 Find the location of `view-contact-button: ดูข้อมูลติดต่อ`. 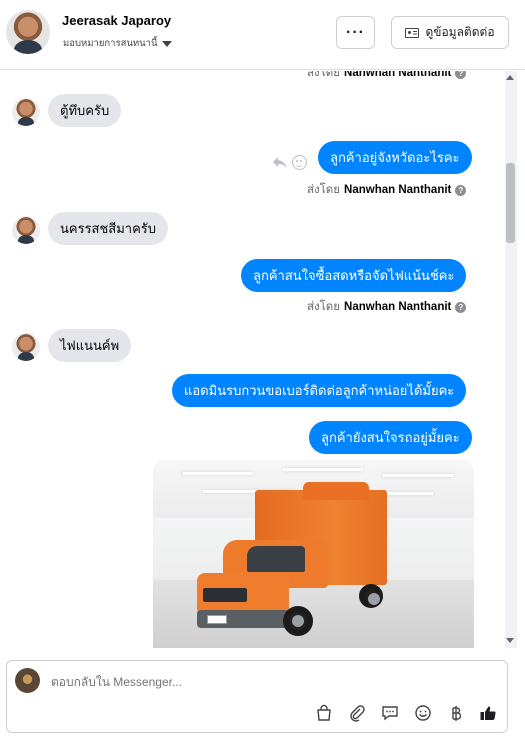

view-contact-button: ดูข้อมูลติดต่อ is located at coordinates (450, 32).